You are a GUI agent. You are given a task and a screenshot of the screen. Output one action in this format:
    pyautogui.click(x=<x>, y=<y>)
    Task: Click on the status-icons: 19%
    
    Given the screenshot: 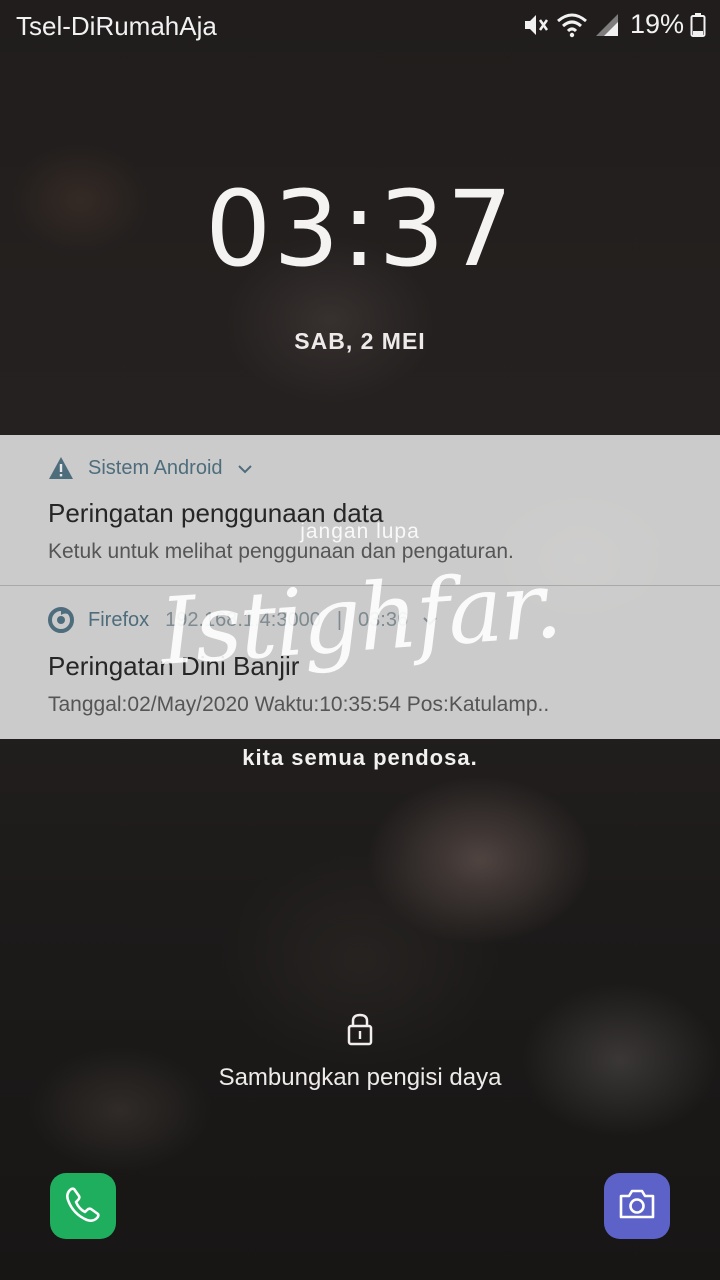 What is the action you would take?
    pyautogui.click(x=614, y=24)
    